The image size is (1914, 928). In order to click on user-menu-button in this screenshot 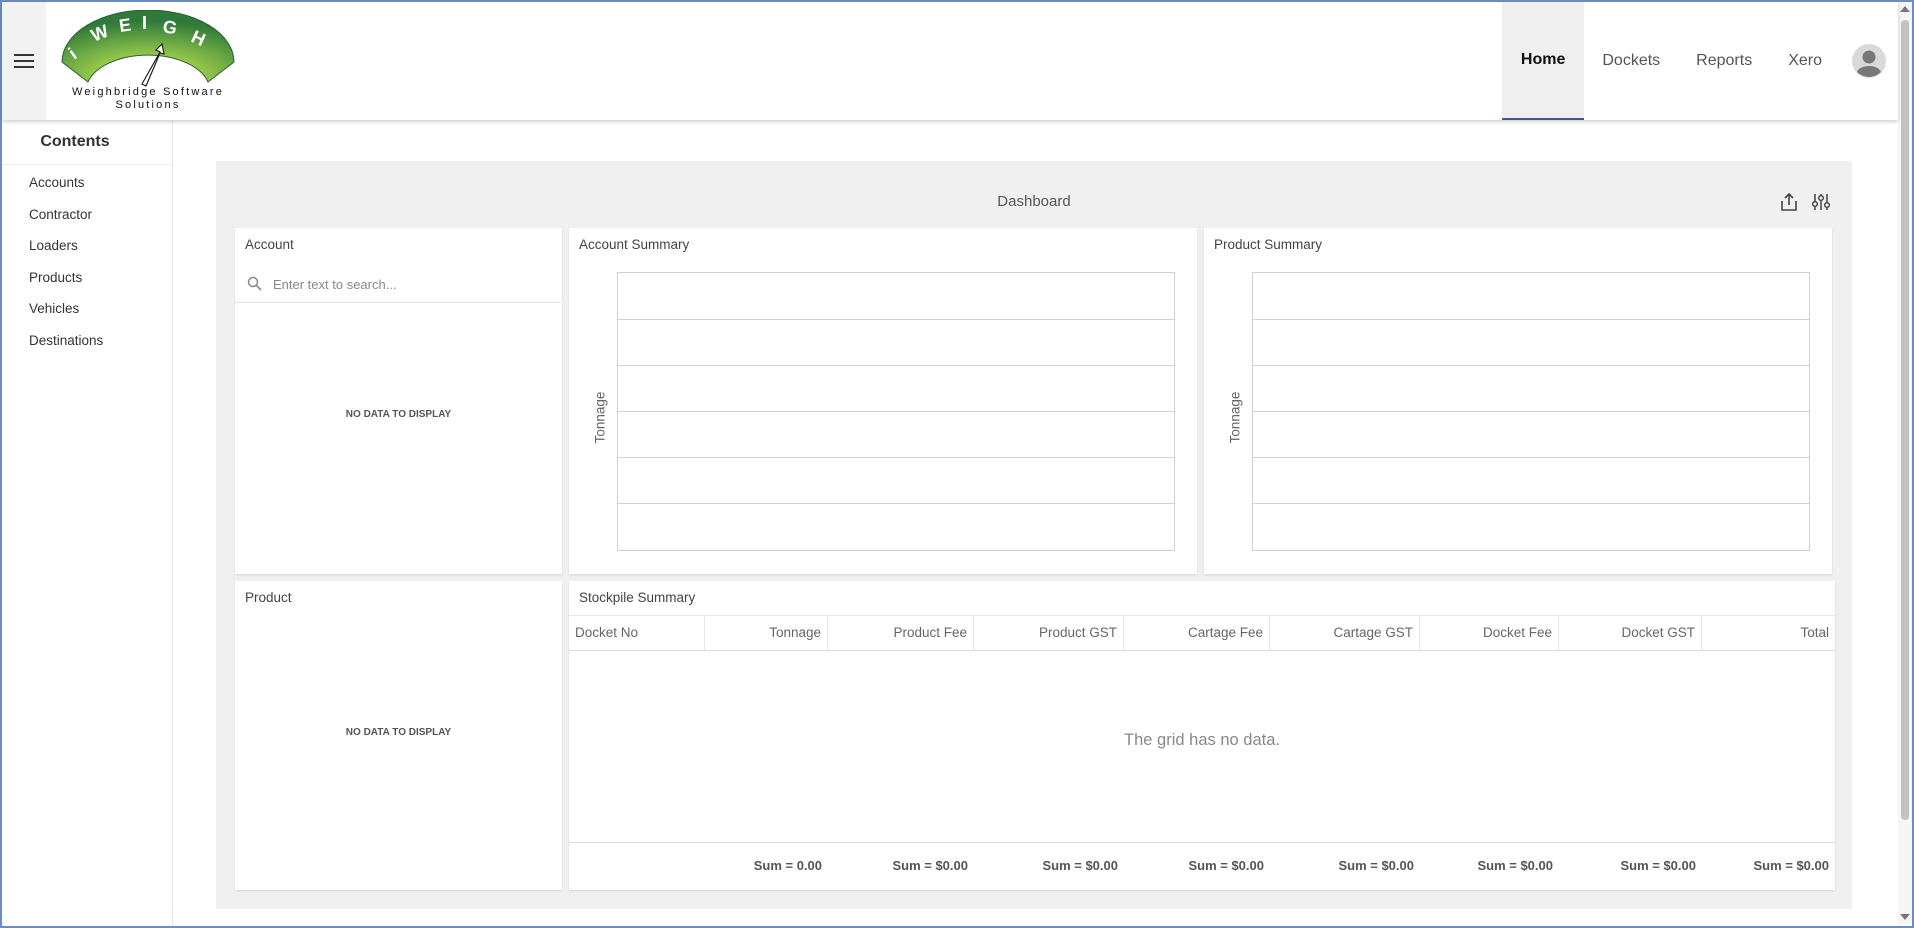, I will do `click(1869, 61)`.